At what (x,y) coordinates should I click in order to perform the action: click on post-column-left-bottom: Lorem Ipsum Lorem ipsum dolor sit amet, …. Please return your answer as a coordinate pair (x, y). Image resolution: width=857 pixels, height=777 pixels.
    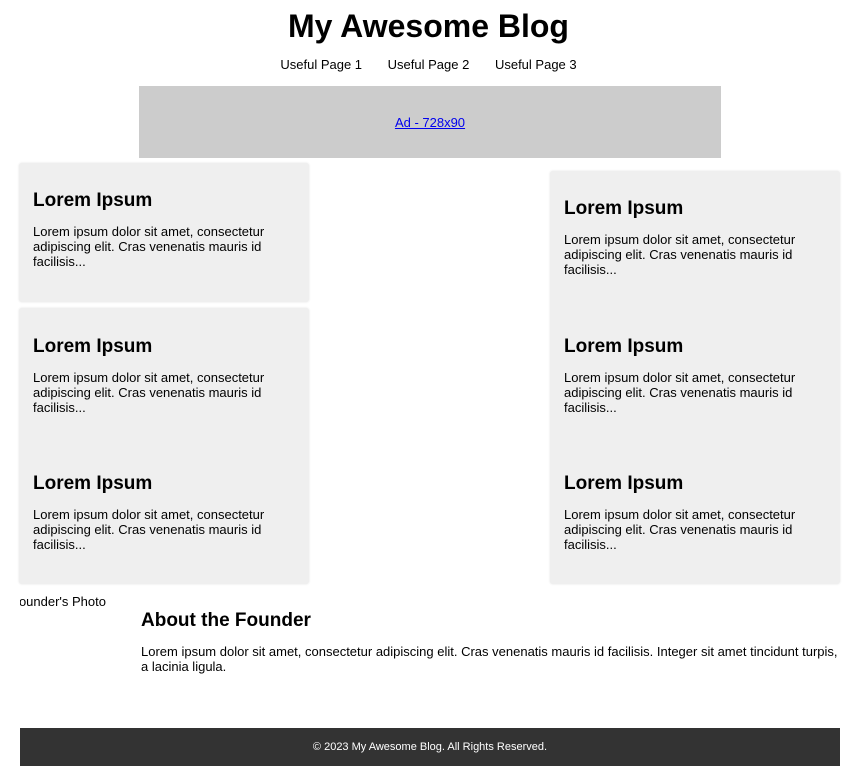
    Looking at the image, I should click on (164, 446).